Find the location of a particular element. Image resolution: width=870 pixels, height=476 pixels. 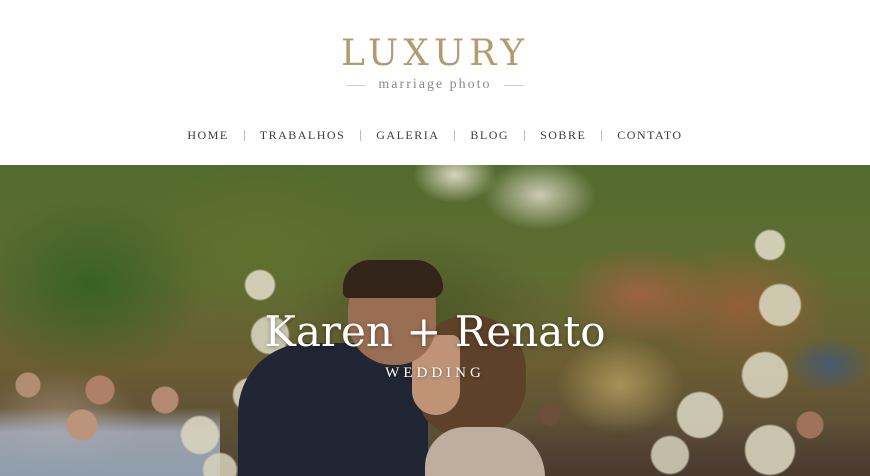

hero-subtitle: WEDDING is located at coordinates (435, 373).